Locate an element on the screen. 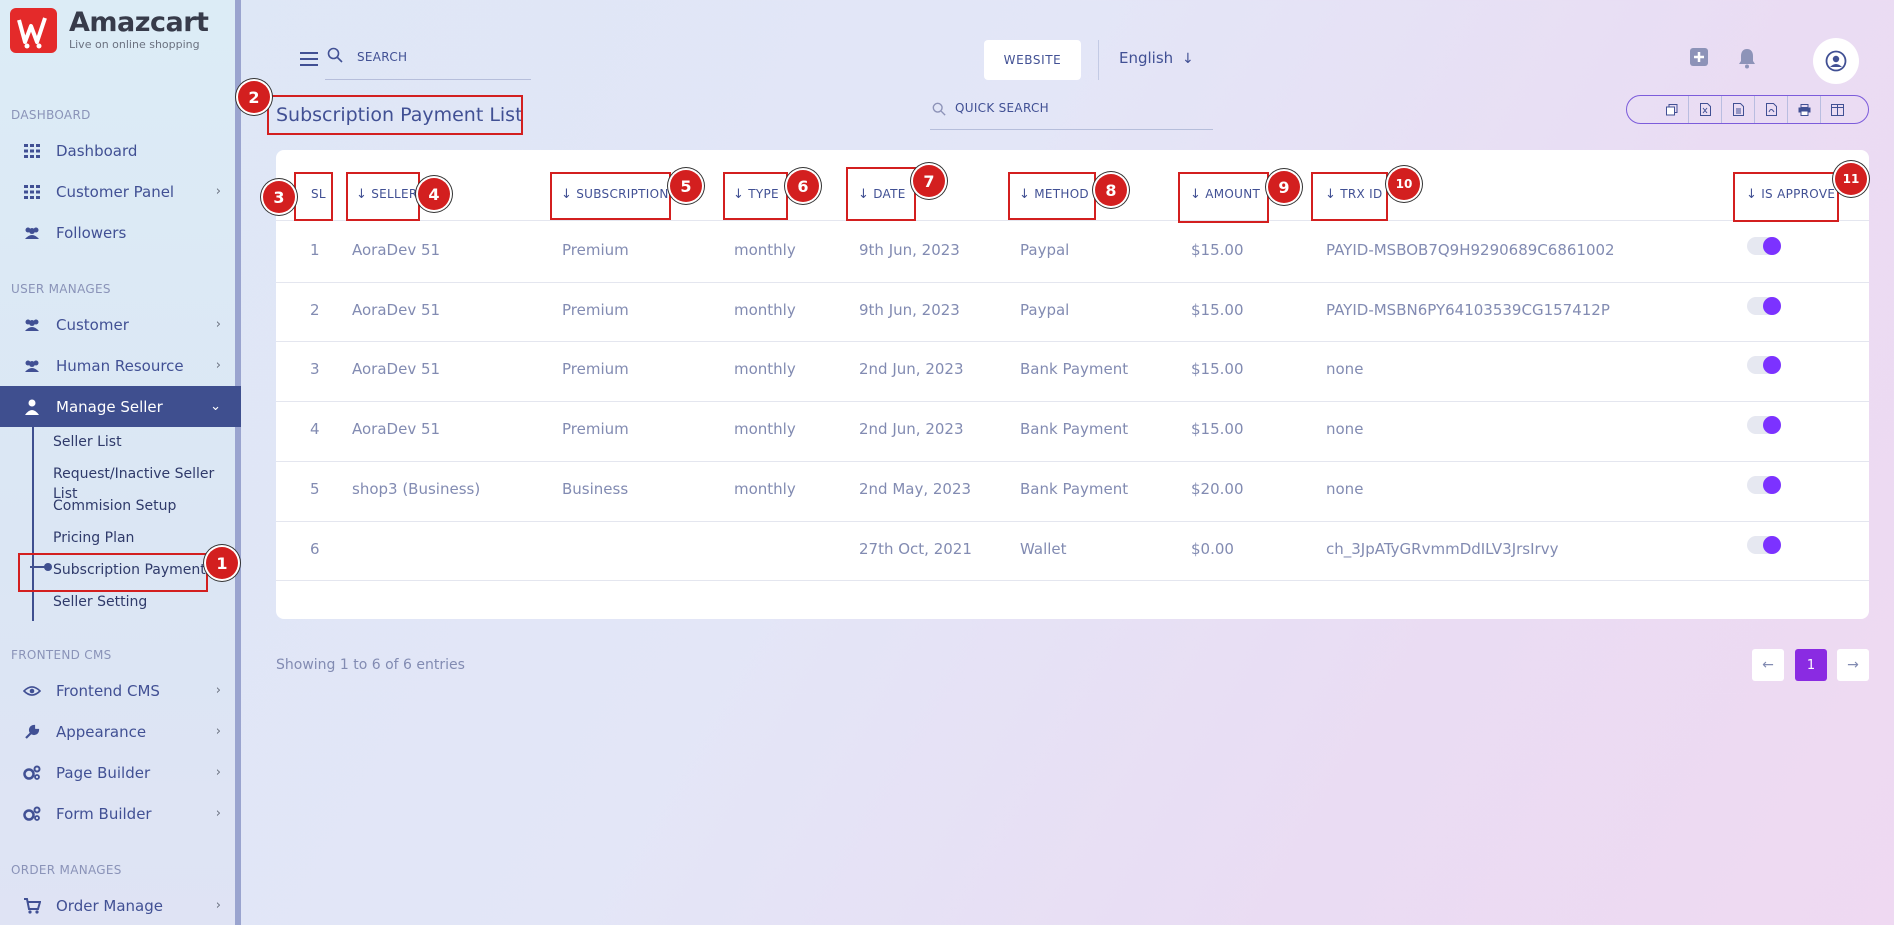 Image resolution: width=1894 pixels, height=925 pixels. section-frontend-cms: FRONTEND CMS is located at coordinates (61, 655).